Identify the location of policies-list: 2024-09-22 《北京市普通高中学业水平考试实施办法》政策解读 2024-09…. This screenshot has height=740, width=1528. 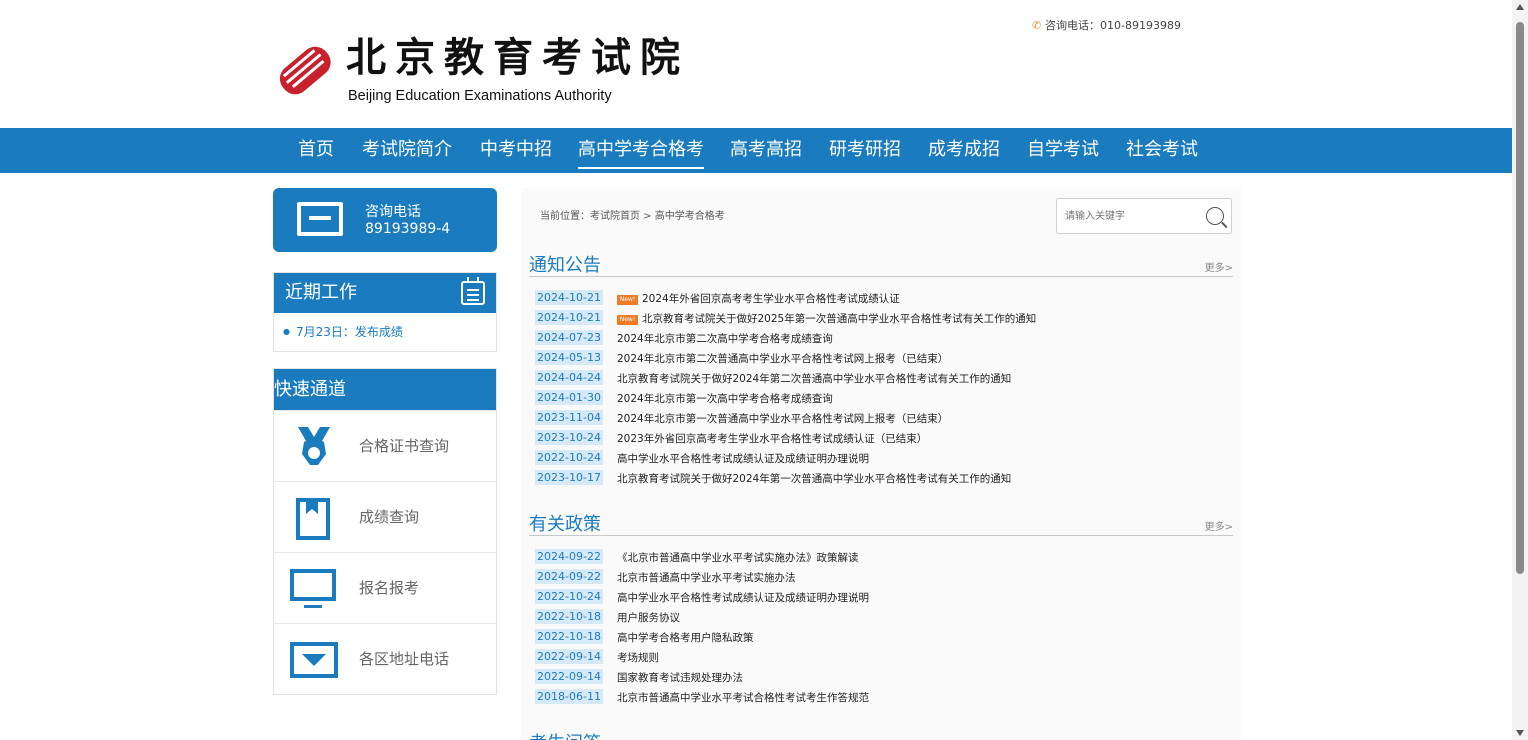
(702, 628).